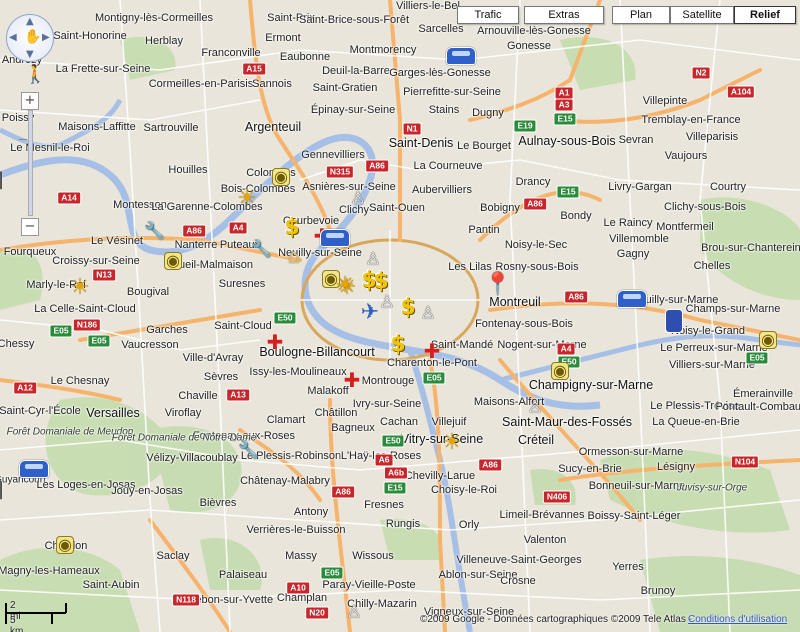 Image resolution: width=800 pixels, height=632 pixels. Describe the element at coordinates (87, 325) in the screenshot. I see `road-shield: N186` at that location.